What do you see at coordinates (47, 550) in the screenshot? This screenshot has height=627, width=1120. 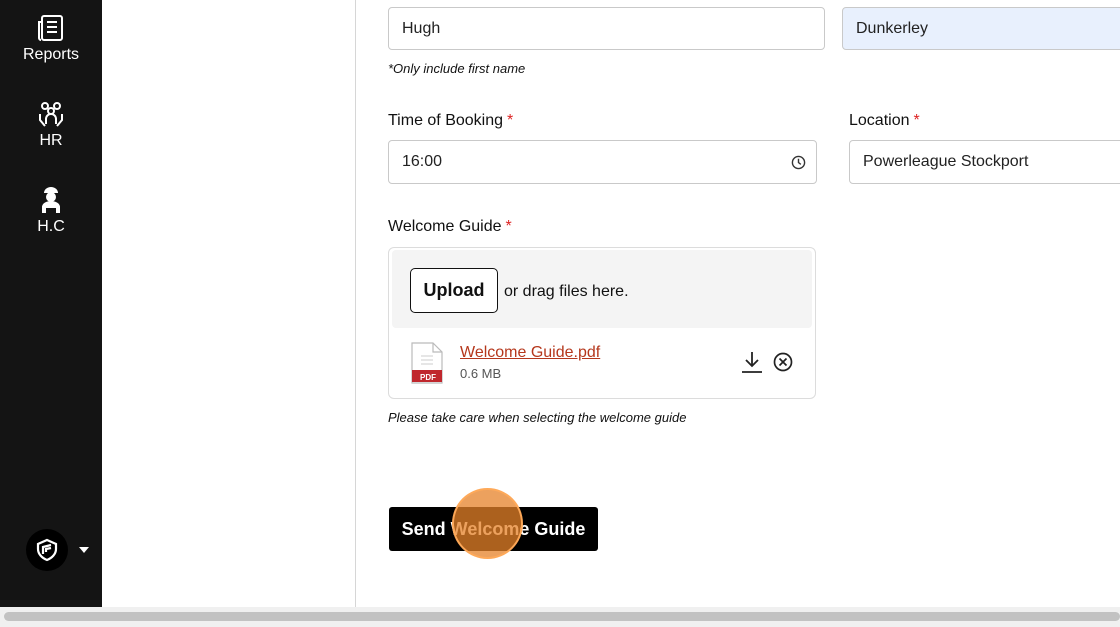 I see `shield-logo-icon` at bounding box center [47, 550].